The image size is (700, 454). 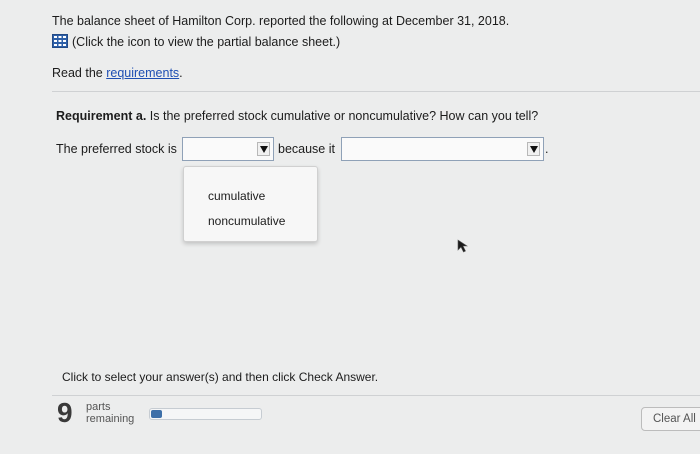 What do you see at coordinates (246, 221) in the screenshot?
I see `dropdown-option-noncumulative: noncumulative` at bounding box center [246, 221].